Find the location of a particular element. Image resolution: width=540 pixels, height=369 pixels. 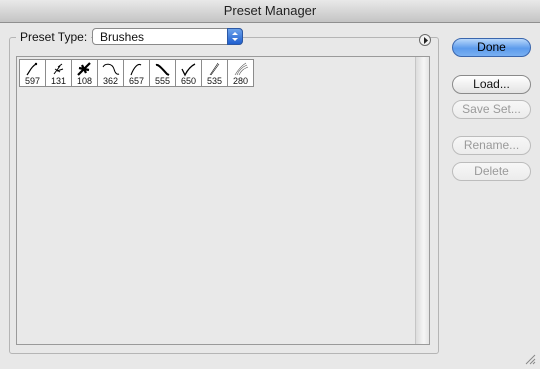

flyout-menu-icon is located at coordinates (425, 40).